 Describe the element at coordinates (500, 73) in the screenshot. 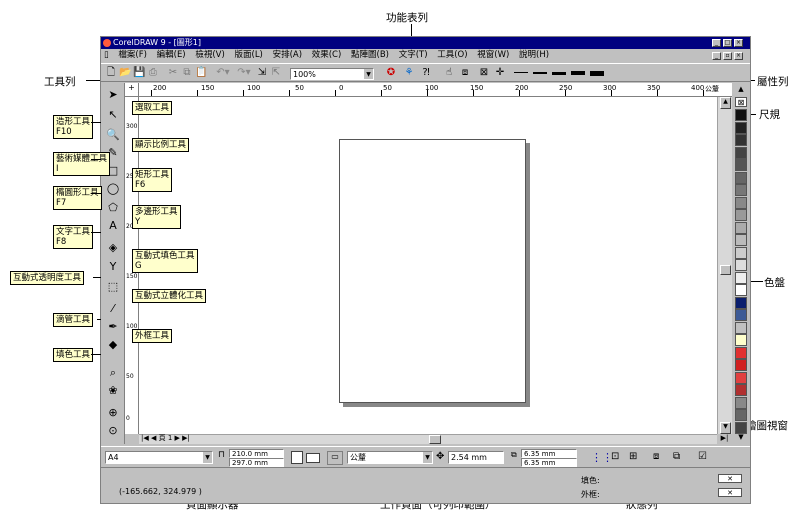

I see `hairline-icon: ✛` at that location.